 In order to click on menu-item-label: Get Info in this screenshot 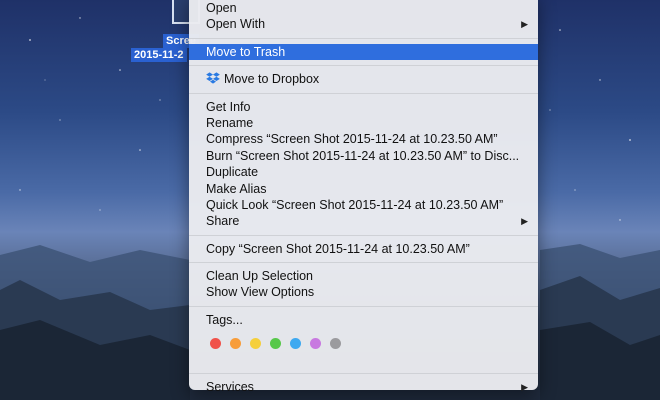, I will do `click(228, 106)`.